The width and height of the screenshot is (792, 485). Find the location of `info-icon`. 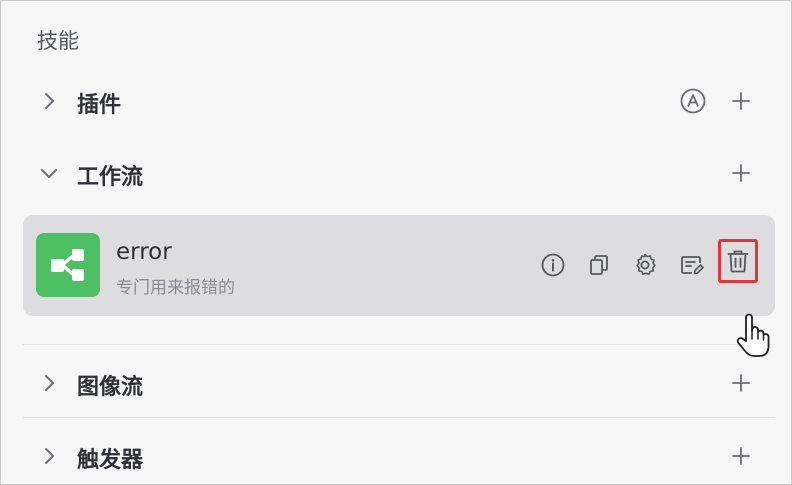

info-icon is located at coordinates (553, 265).